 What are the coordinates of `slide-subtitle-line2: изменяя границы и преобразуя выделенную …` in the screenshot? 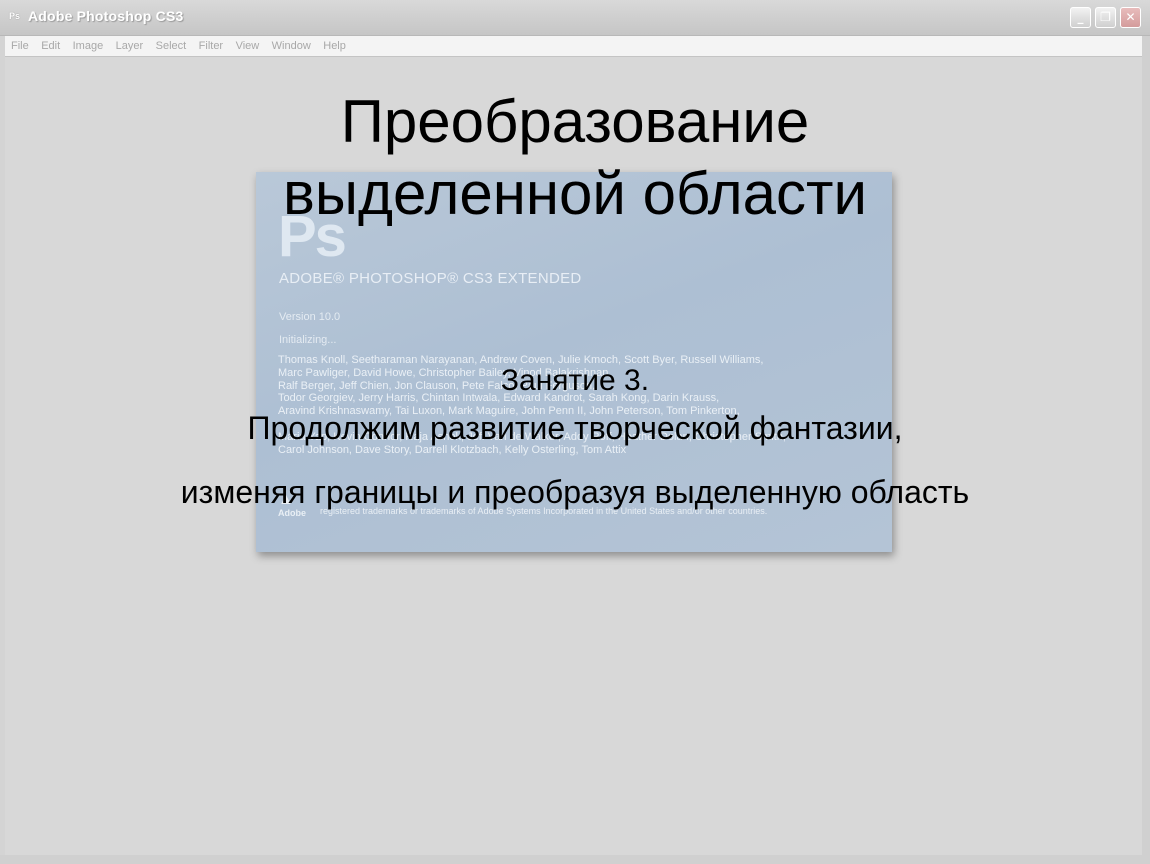 It's located at (575, 492).